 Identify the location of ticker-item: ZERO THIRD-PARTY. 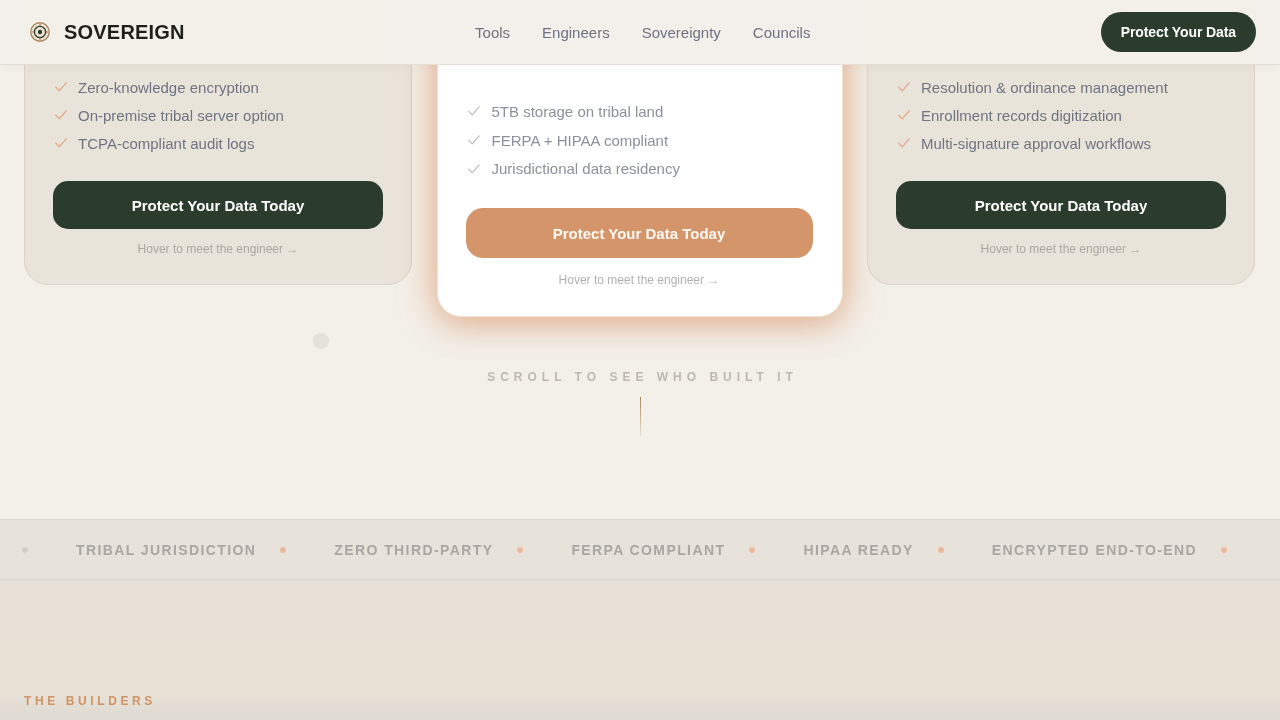
(414, 549).